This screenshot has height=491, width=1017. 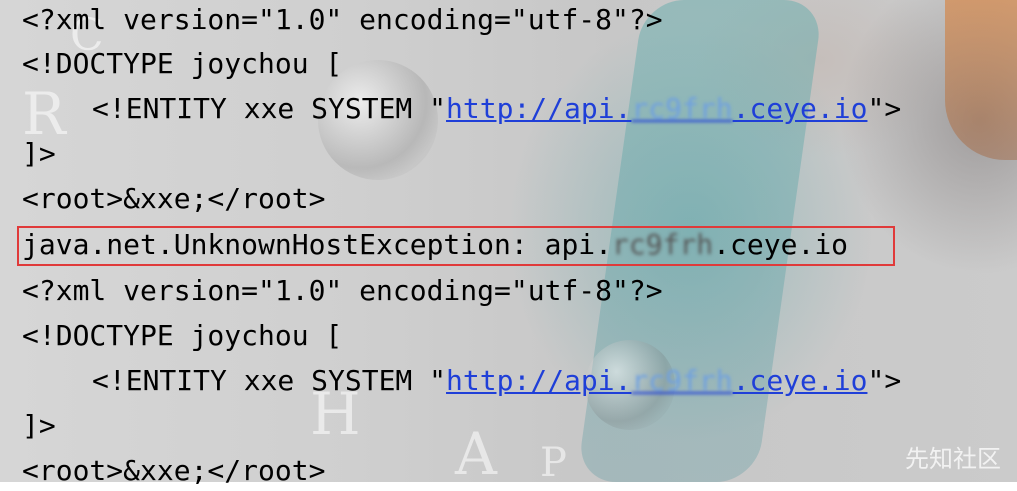 I want to click on background-letter: P, so click(x=553, y=463).